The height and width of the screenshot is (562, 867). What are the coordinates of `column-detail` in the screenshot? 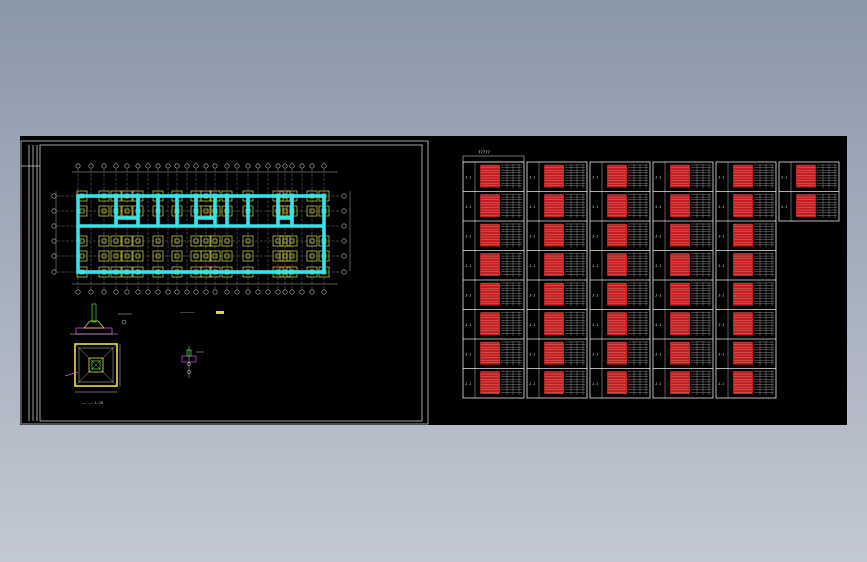 It's located at (192, 362).